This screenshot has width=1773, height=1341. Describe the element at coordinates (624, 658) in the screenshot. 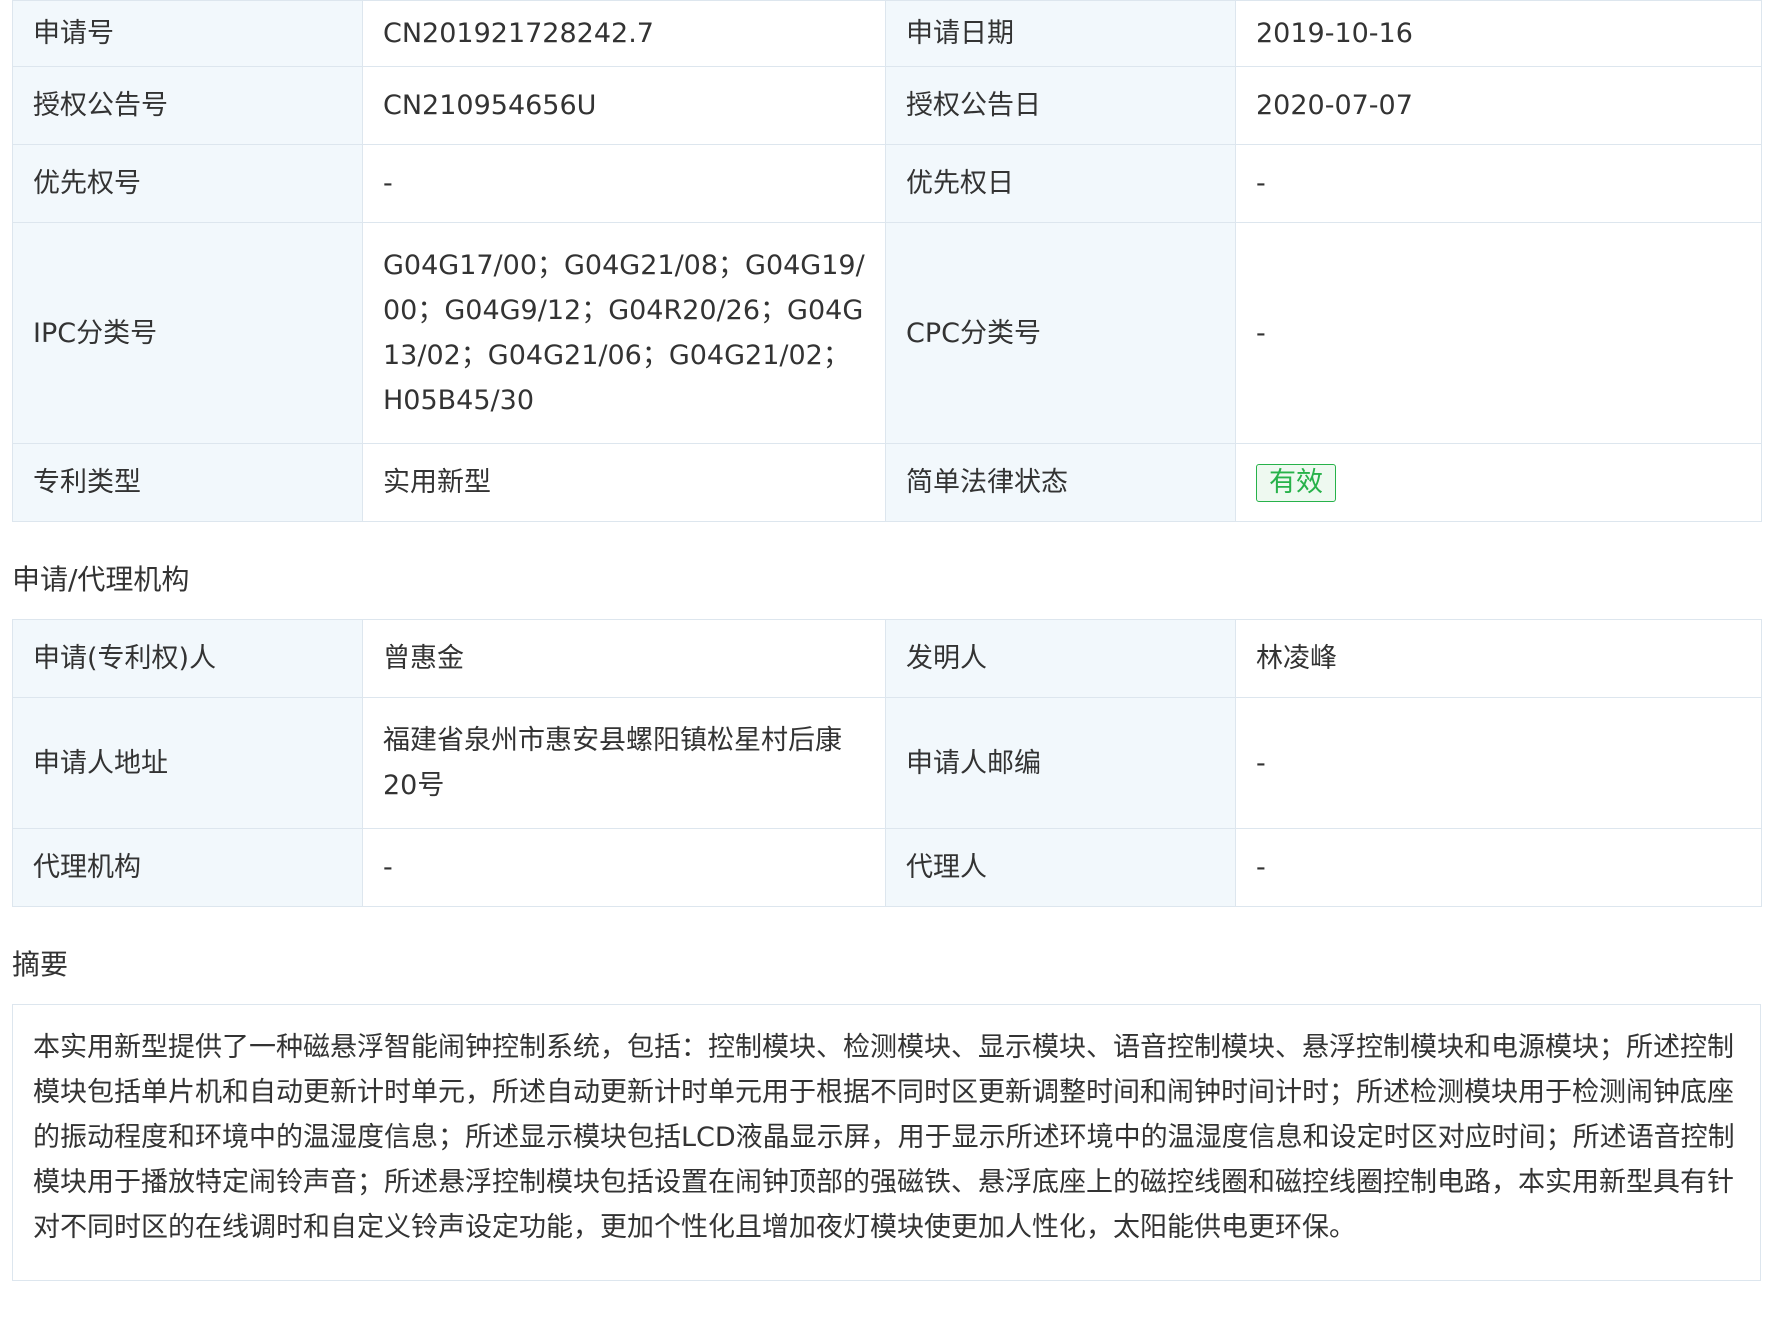

I see `applicant-value: 曾惠金` at that location.